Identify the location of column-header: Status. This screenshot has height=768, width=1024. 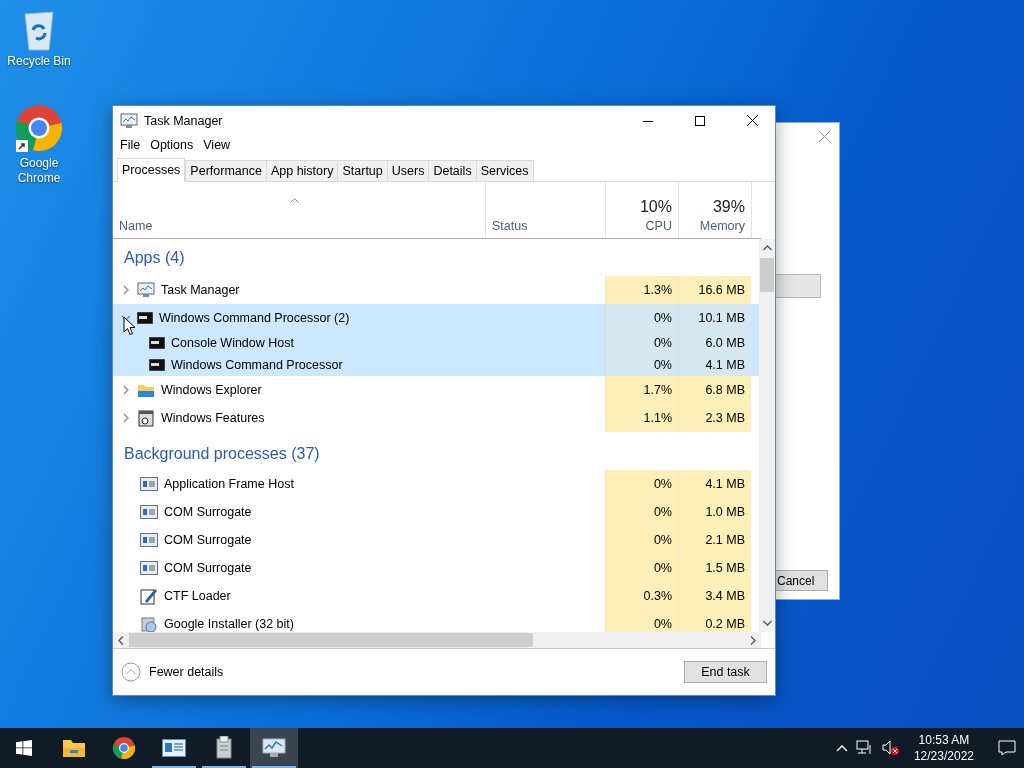
(510, 226).